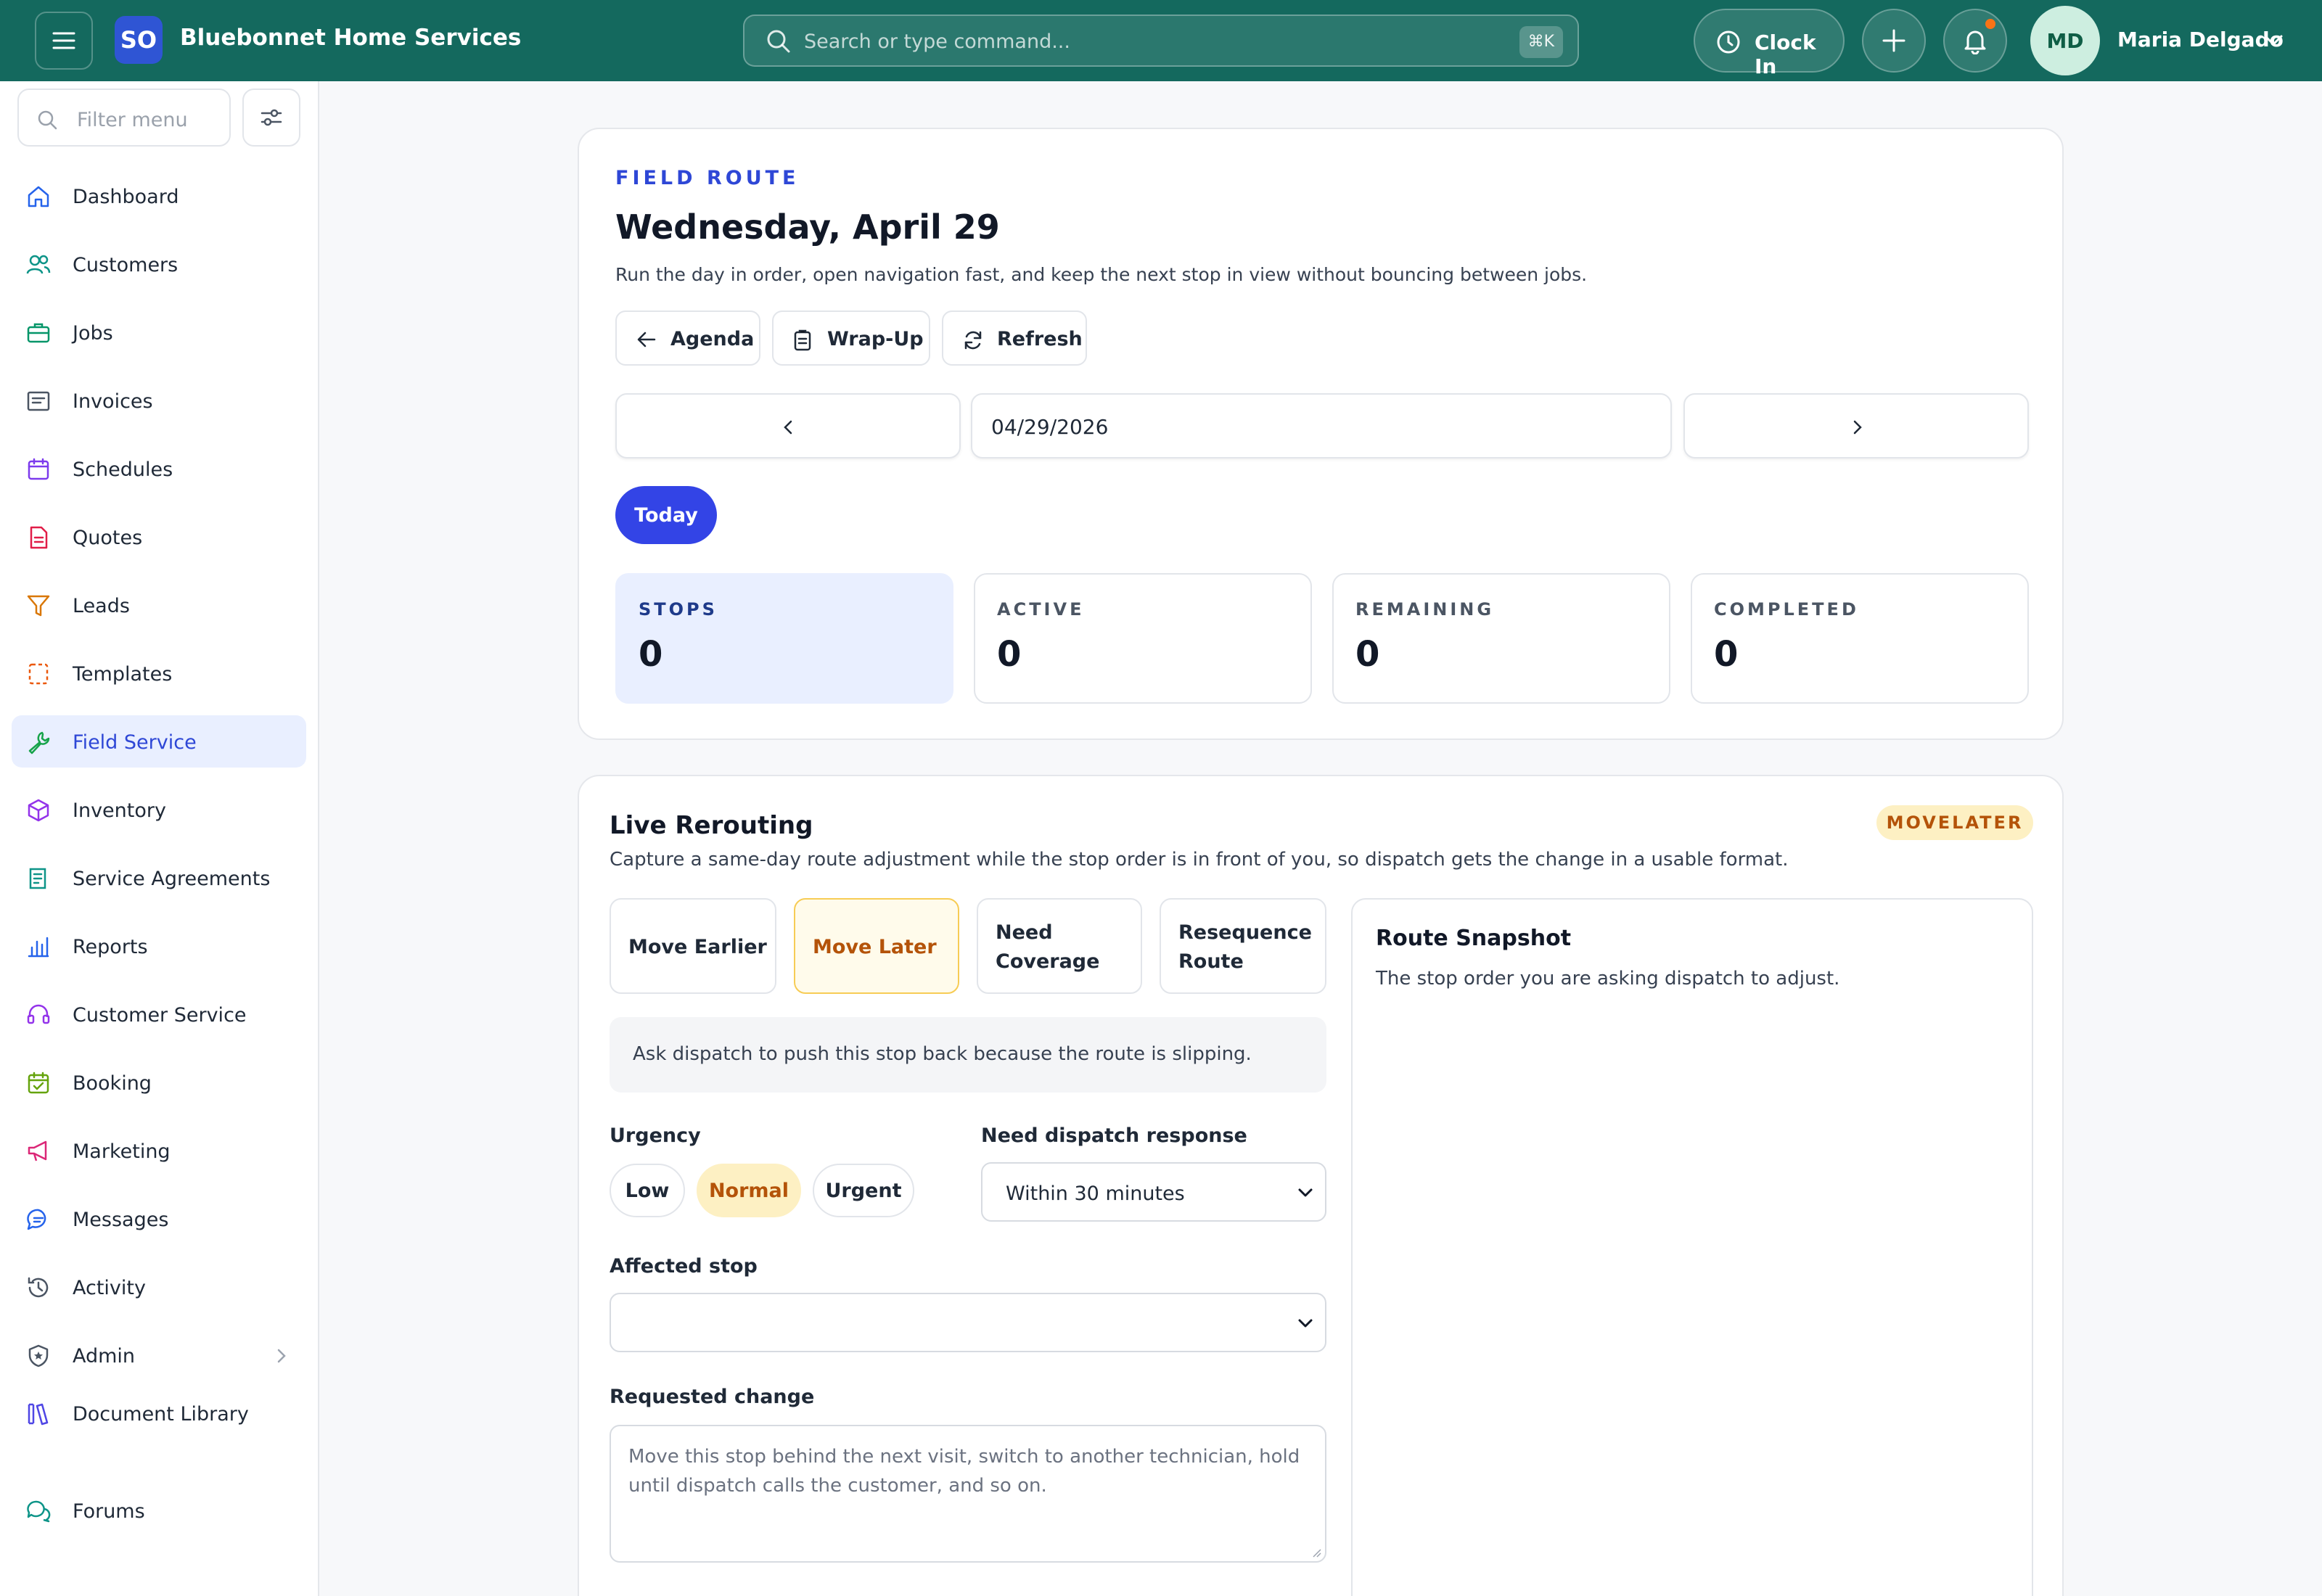  I want to click on agenda-label: Agenda, so click(712, 339).